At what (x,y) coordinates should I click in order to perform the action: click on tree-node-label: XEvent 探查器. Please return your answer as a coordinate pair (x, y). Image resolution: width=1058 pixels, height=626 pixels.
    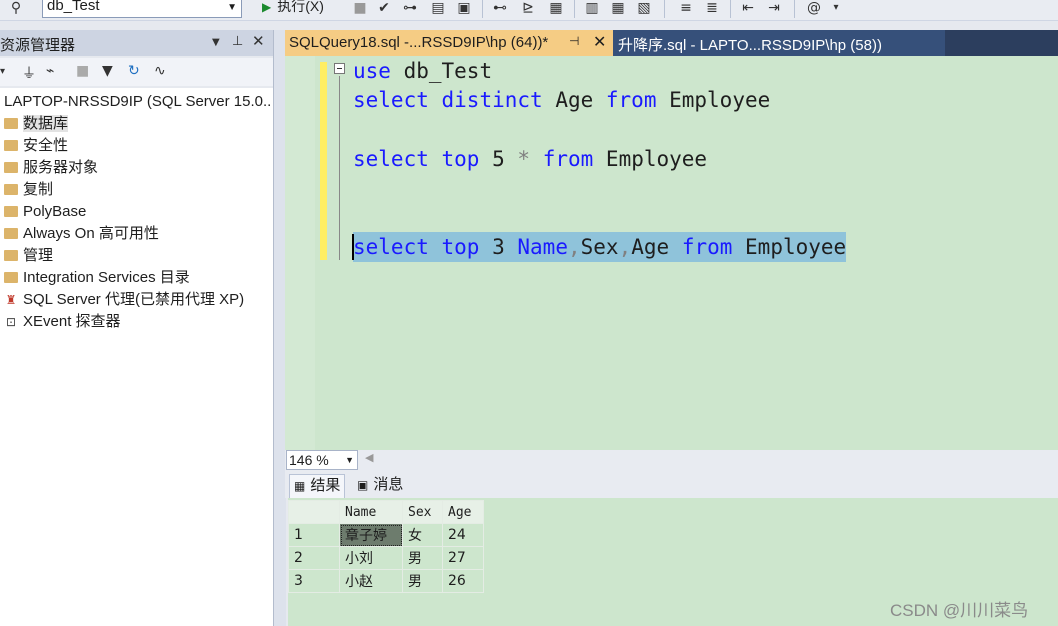
    Looking at the image, I should click on (72, 321).